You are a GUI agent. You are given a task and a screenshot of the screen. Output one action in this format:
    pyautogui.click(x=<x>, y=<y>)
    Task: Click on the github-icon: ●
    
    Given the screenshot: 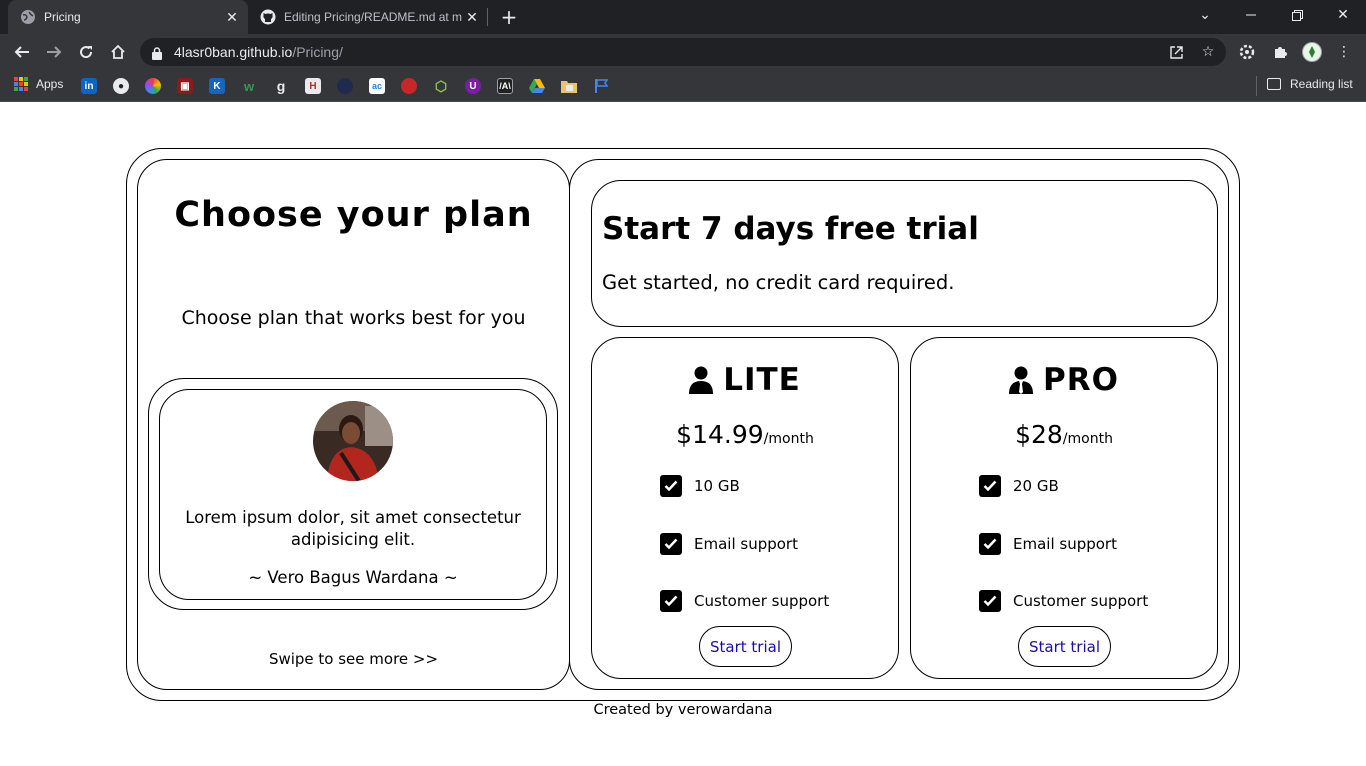 What is the action you would take?
    pyautogui.click(x=121, y=86)
    